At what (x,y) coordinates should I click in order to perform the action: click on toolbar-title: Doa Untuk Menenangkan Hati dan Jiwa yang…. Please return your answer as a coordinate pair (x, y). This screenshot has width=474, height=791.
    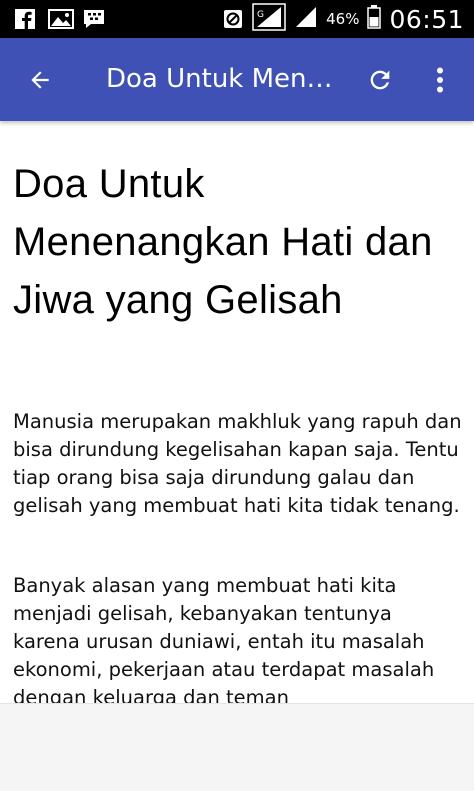
    Looking at the image, I should click on (221, 79).